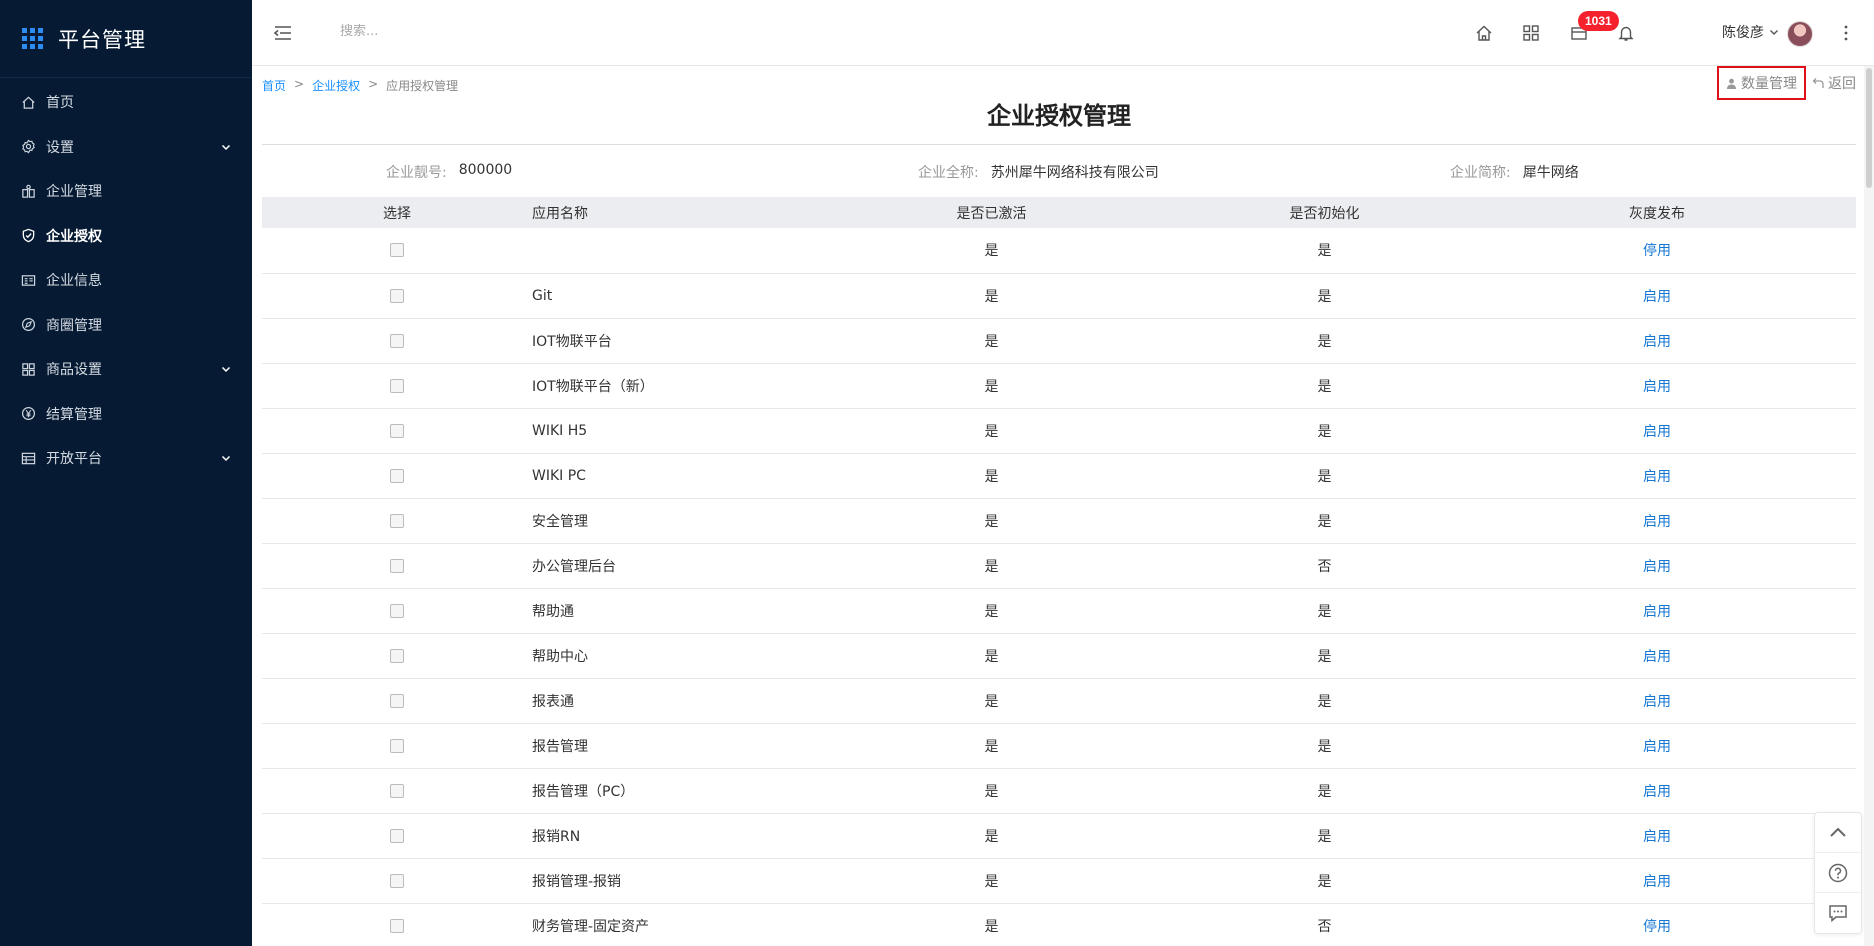 Image resolution: width=1874 pixels, height=946 pixels. Describe the element at coordinates (33, 38) in the screenshot. I see `apps-grid-icon` at that location.